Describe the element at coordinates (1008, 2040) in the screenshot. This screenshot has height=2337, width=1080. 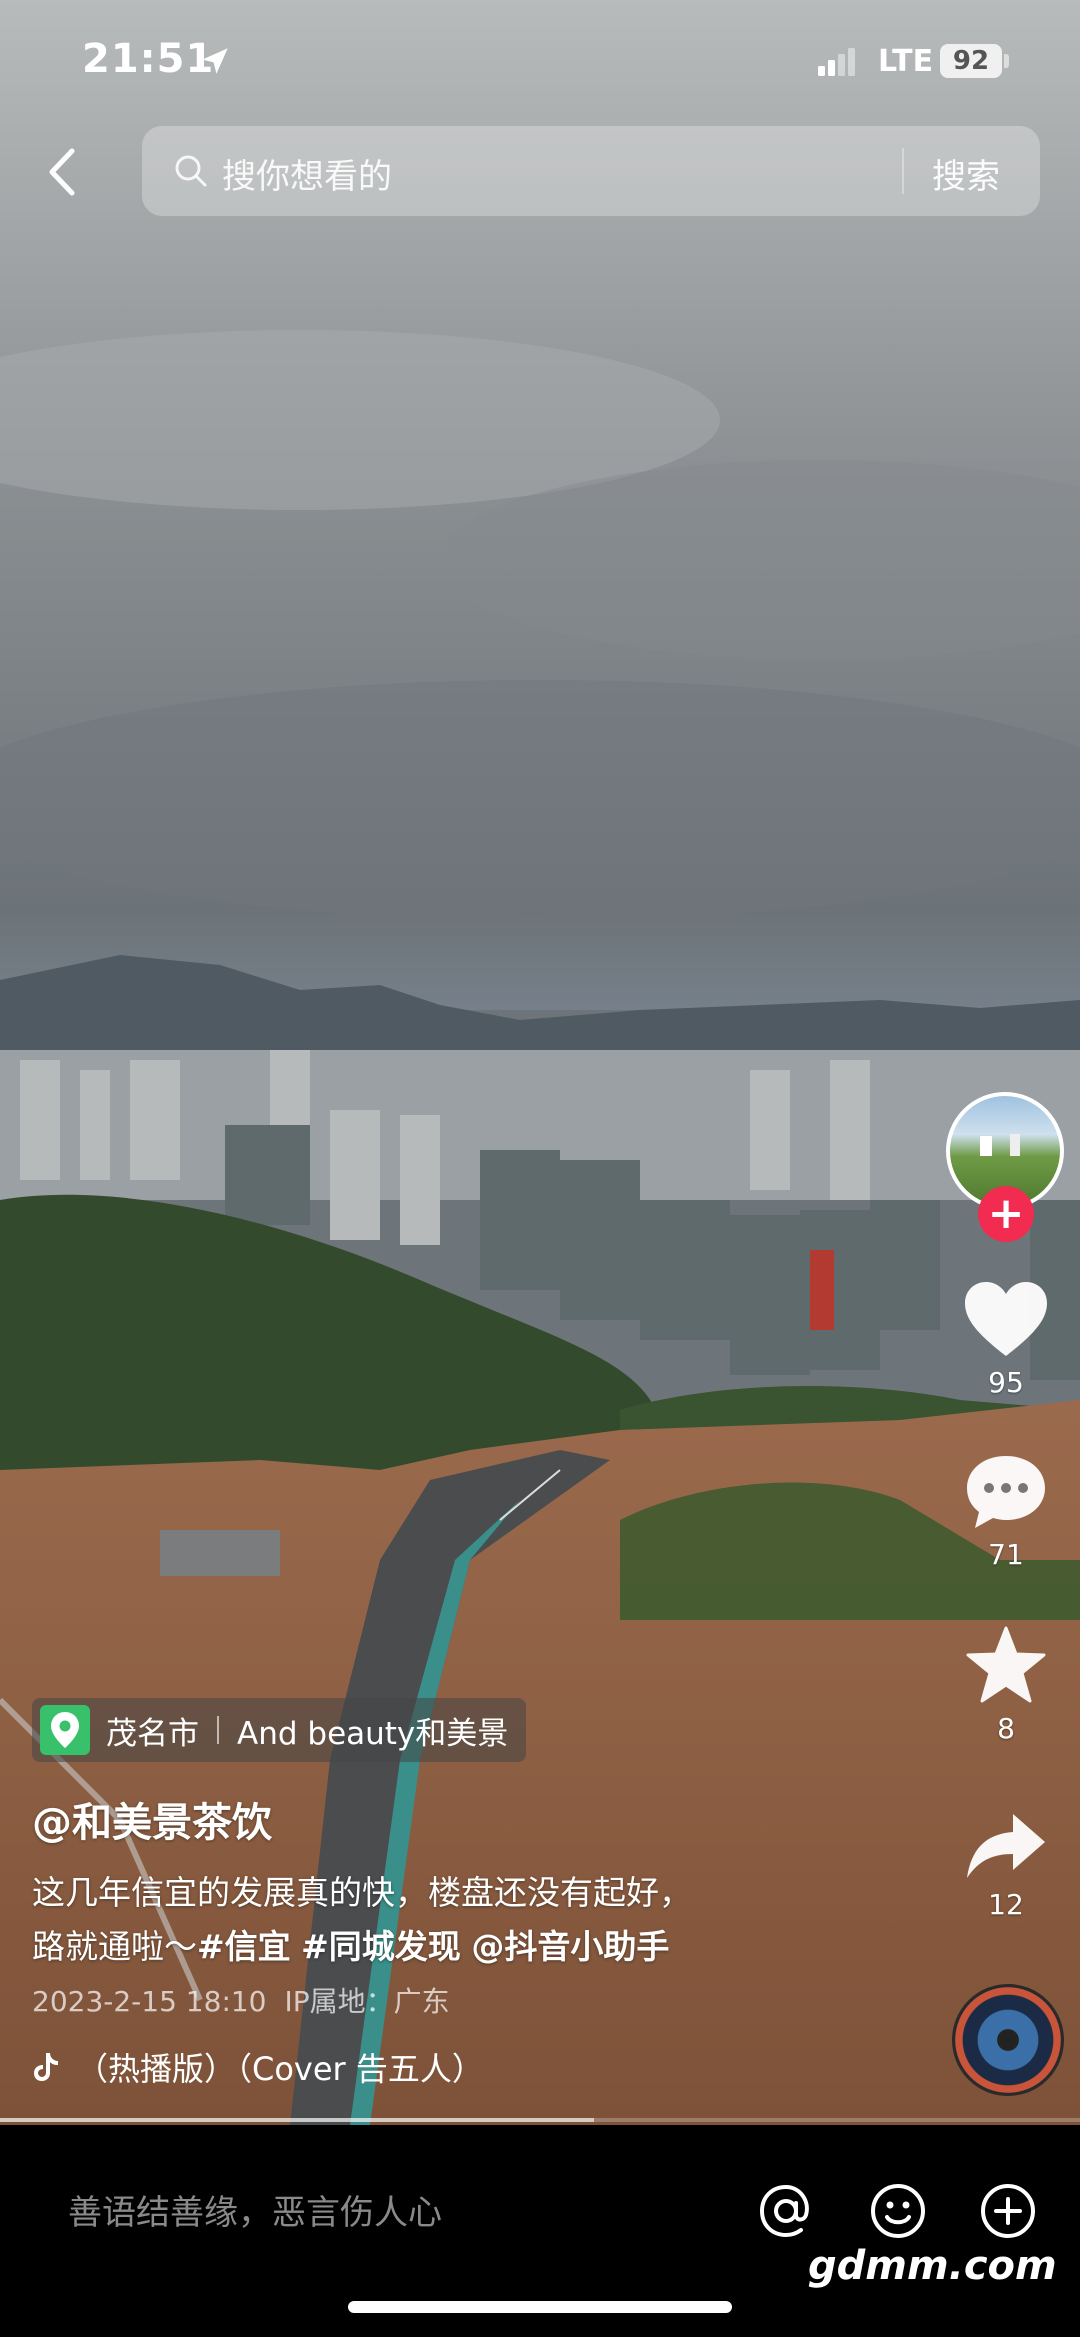
I see `music-disc` at that location.